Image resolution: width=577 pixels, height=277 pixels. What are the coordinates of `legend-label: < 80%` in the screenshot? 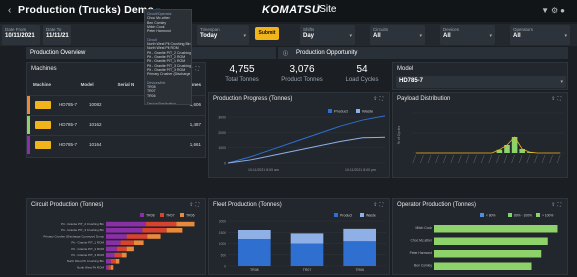 It's located at (491, 216).